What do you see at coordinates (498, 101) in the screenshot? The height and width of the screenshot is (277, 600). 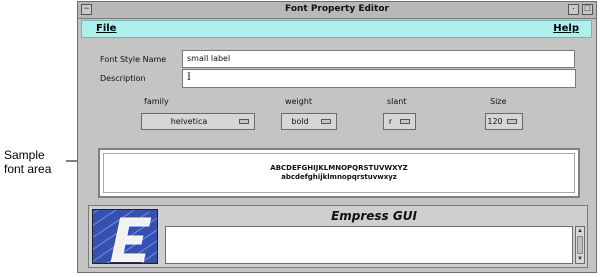 I see `size-label: Size` at bounding box center [498, 101].